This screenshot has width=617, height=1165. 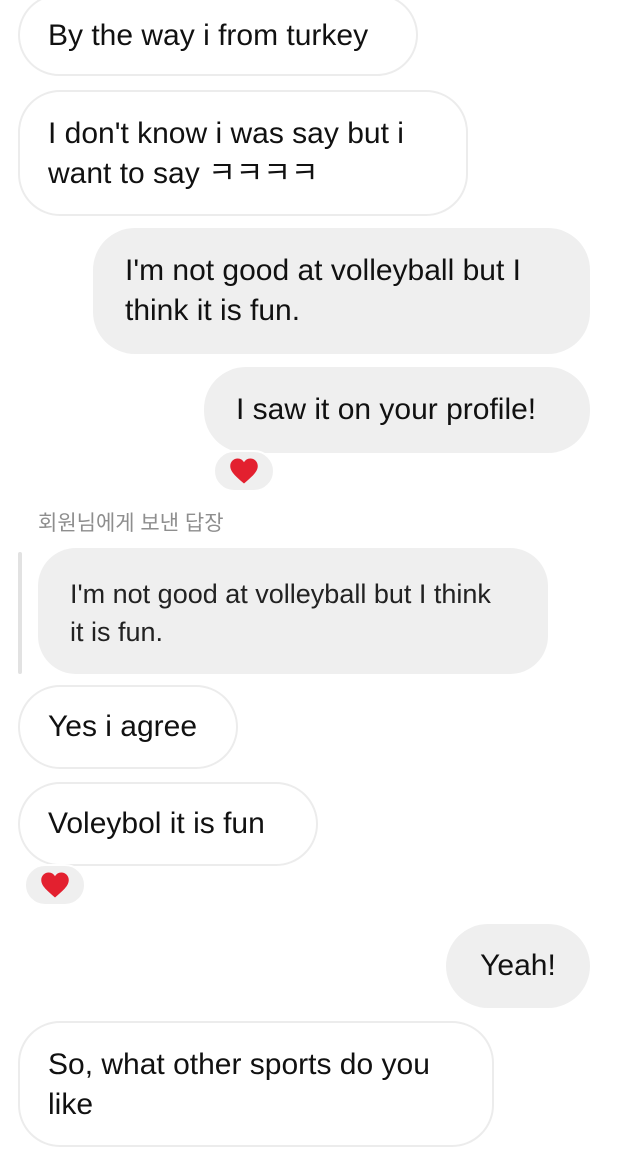 I want to click on message-bubble-received: By the way i from turkey, so click(x=218, y=38).